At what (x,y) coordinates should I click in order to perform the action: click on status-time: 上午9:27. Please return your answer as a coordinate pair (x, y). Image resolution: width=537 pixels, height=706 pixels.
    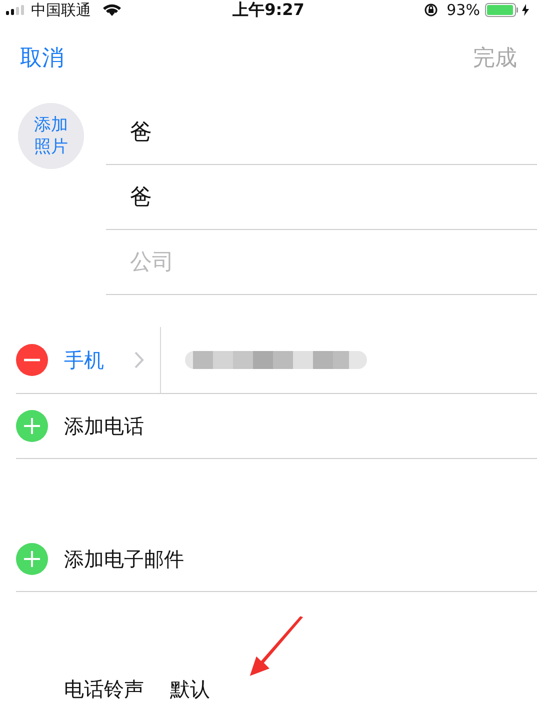
    Looking at the image, I should click on (268, 10).